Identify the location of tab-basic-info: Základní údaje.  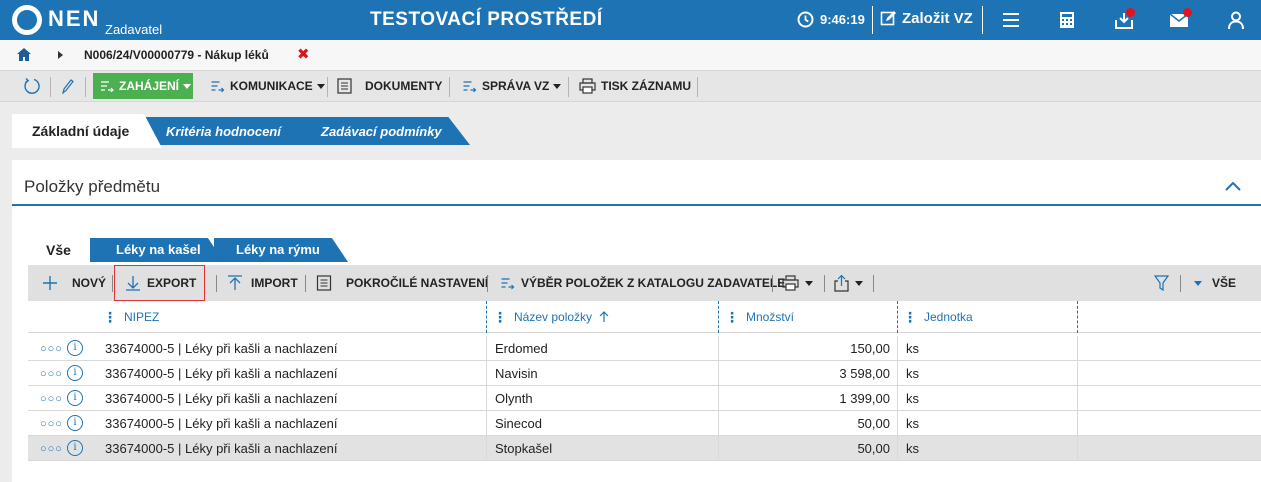
(87, 131).